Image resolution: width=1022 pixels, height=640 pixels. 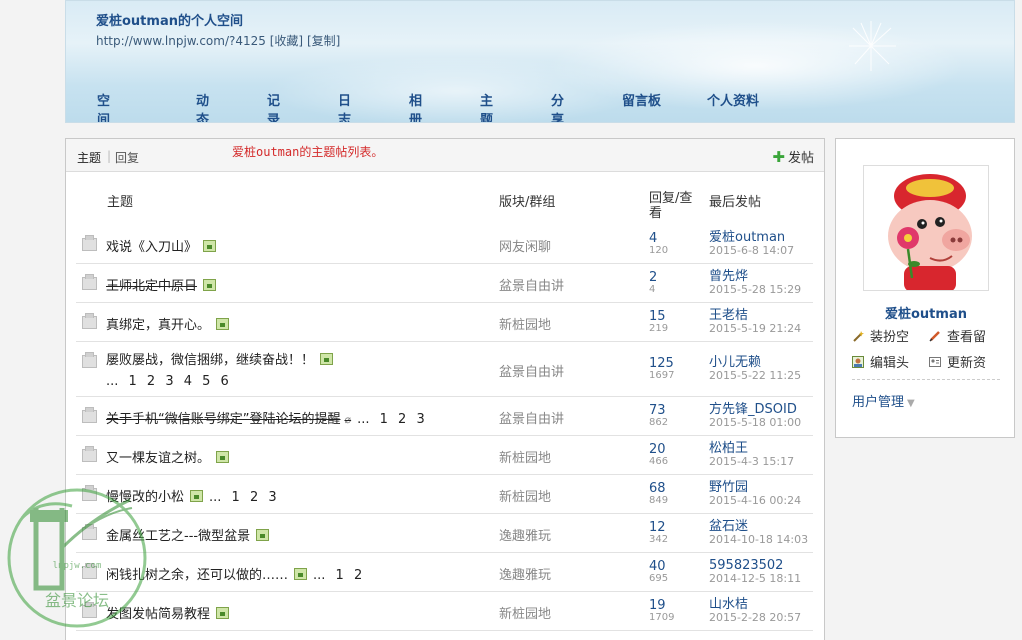 I want to click on nav-topics: 主题, so click(x=486, y=106).